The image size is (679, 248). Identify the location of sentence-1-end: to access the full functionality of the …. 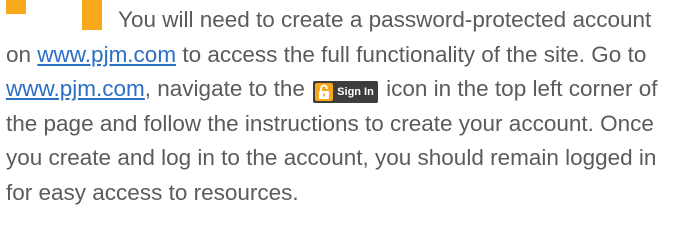
(414, 54).